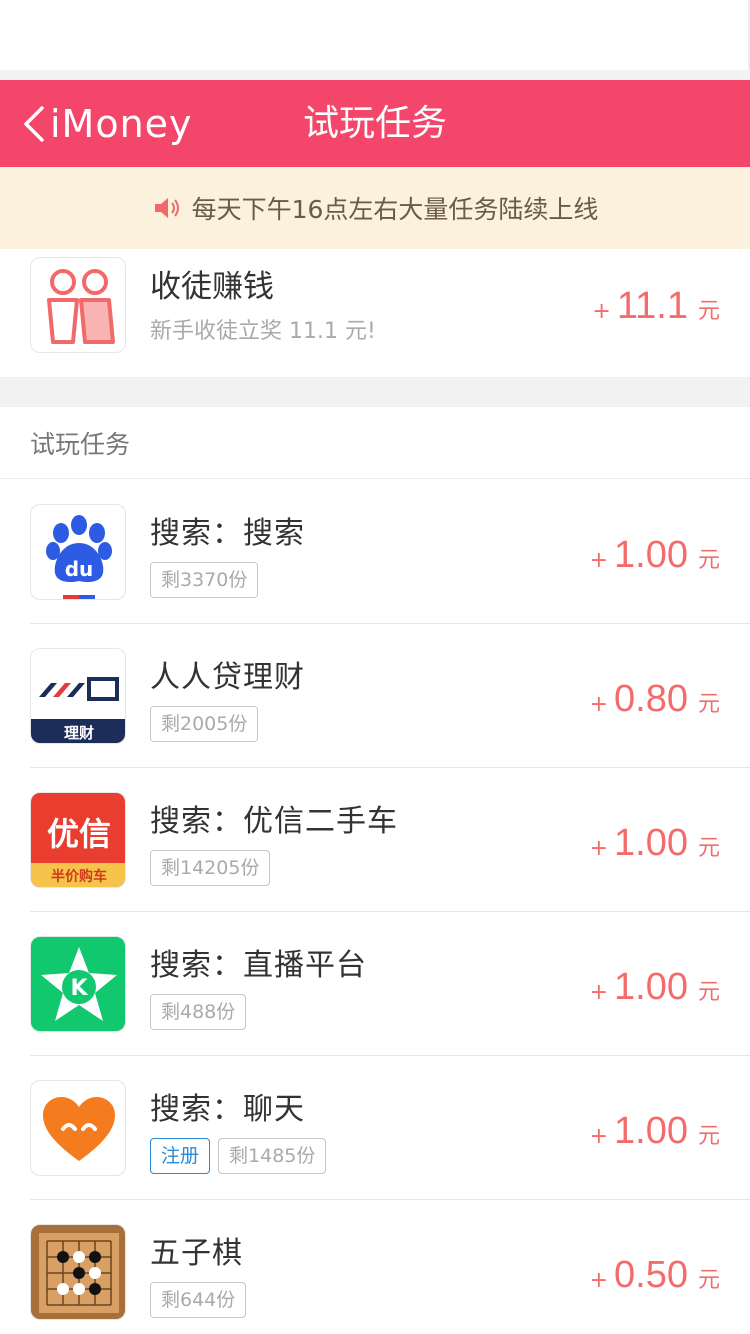  I want to click on task-tags: 注册 剩1485份, so click(238, 1156).